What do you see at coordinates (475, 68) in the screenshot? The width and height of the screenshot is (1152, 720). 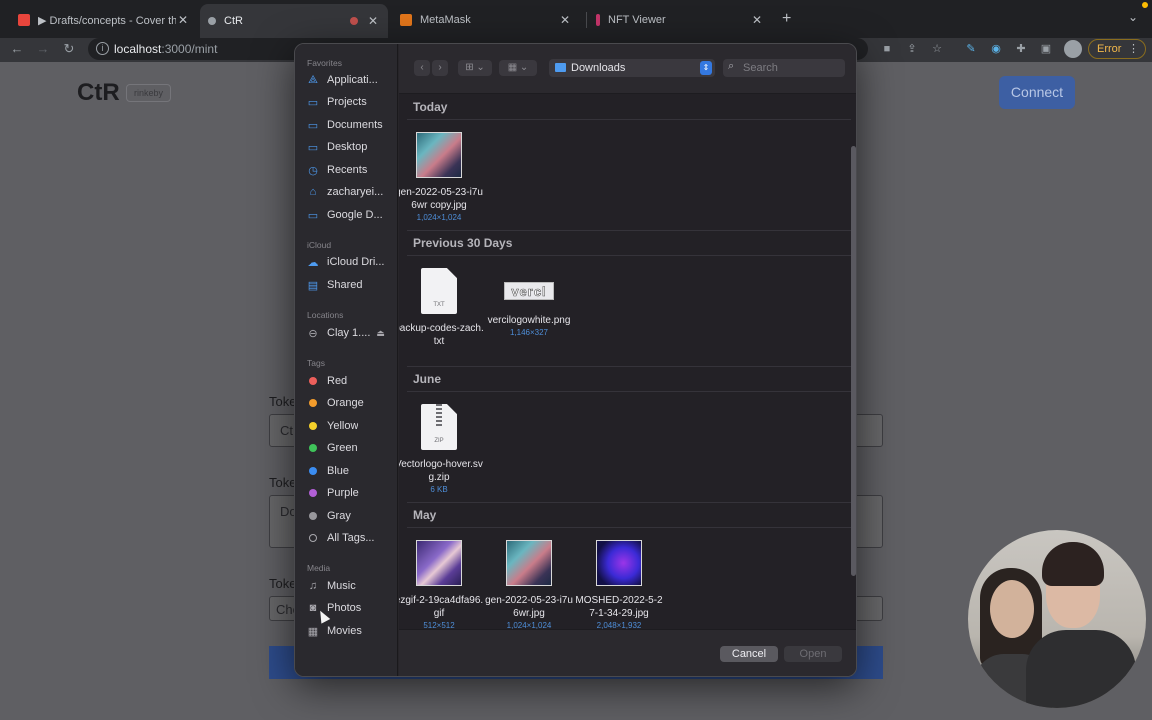 I see `view-mode-icon: ⊞ ⌄` at bounding box center [475, 68].